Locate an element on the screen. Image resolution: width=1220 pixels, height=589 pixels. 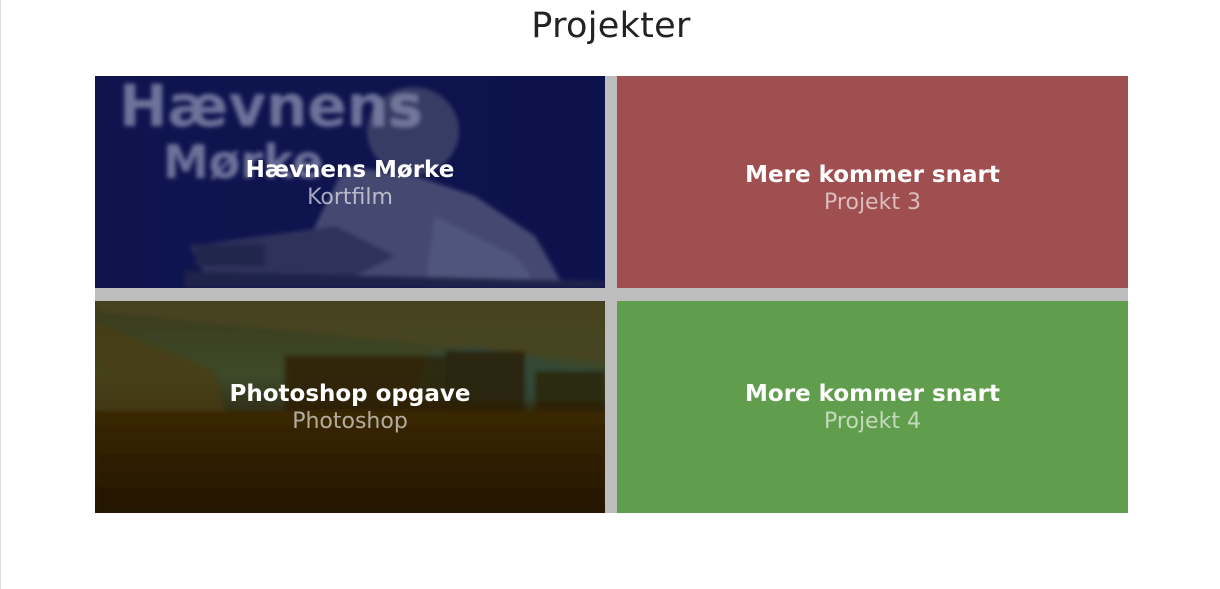
project-subtitle: Projekt 4 is located at coordinates (872, 421).